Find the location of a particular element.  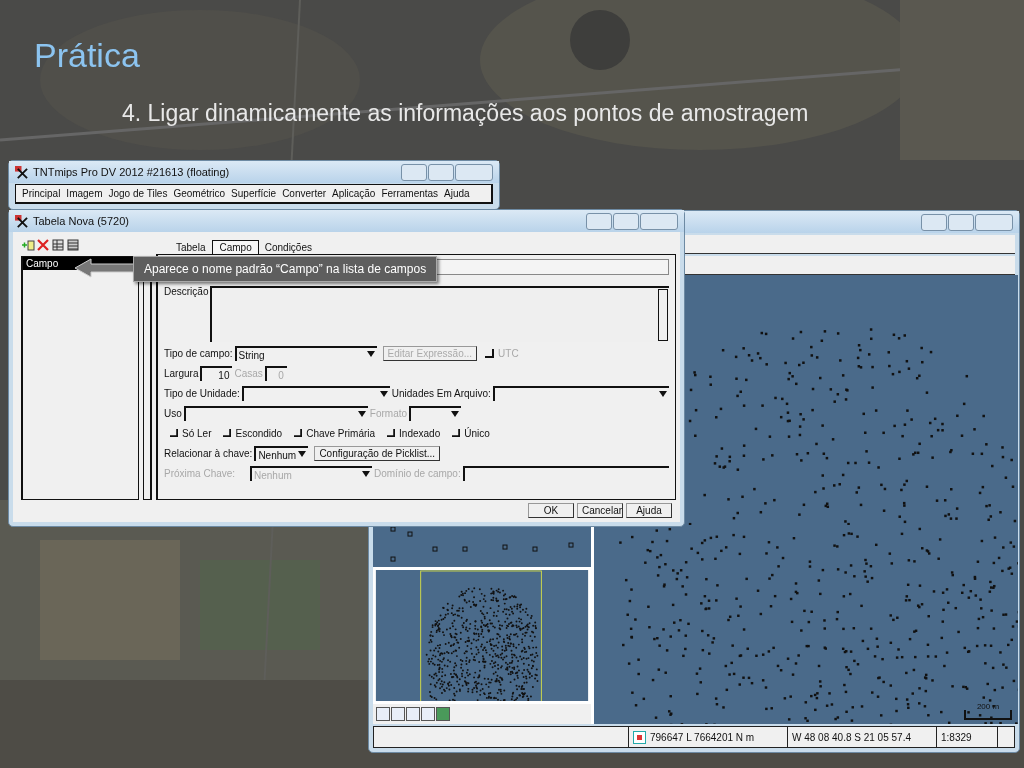

field-label: Unidades Em Arquivo: is located at coordinates (441, 393).